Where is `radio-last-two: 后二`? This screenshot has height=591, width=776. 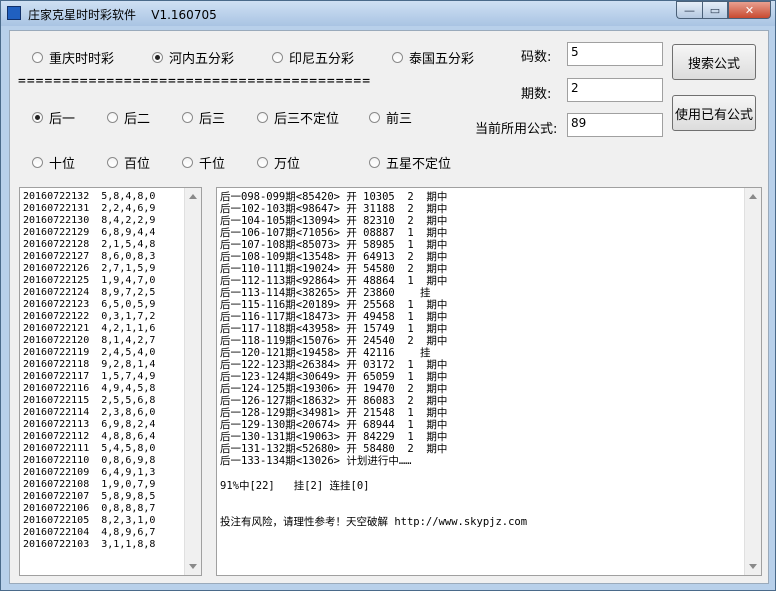 radio-last-two: 后二 is located at coordinates (128, 117).